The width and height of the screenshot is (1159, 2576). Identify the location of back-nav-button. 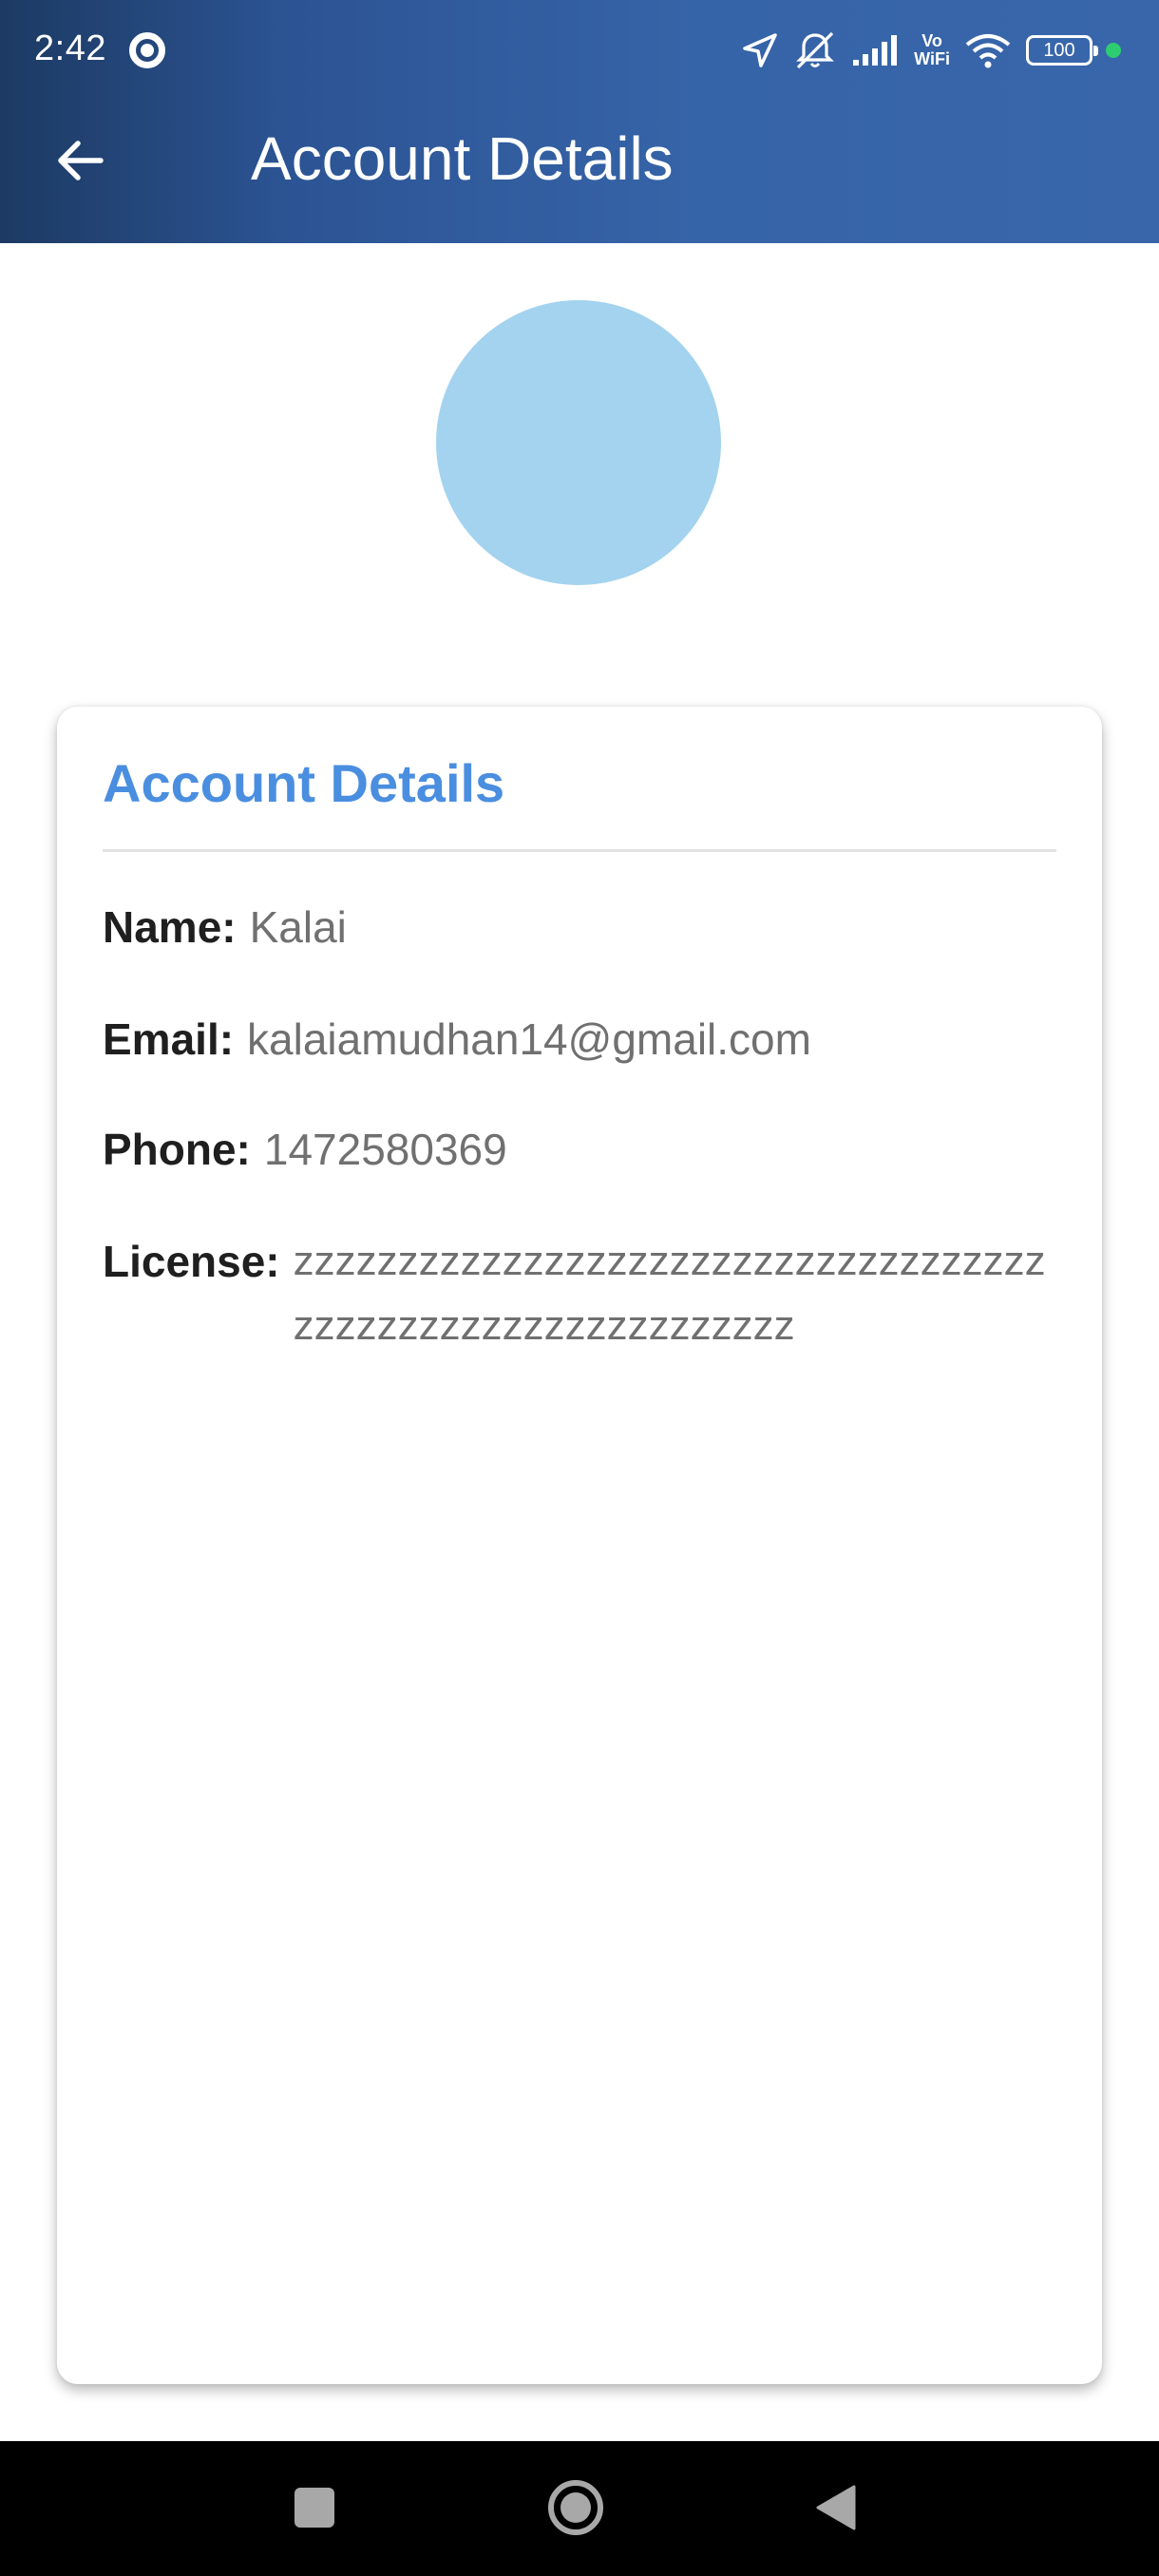
(836, 2508).